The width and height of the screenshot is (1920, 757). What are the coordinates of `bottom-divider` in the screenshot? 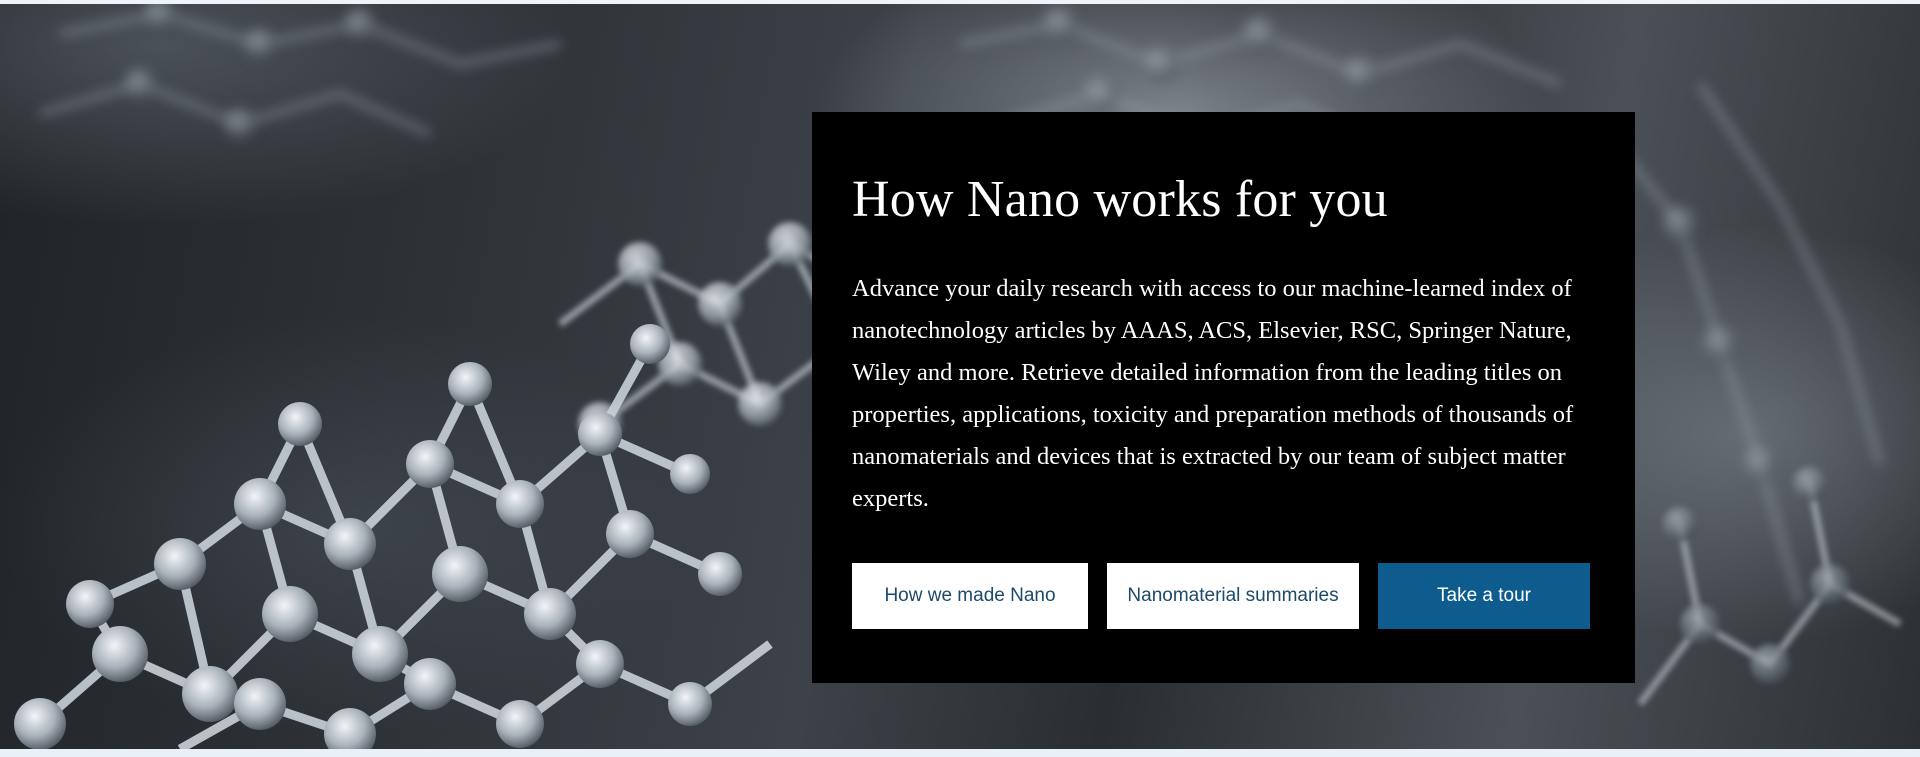 It's located at (960, 753).